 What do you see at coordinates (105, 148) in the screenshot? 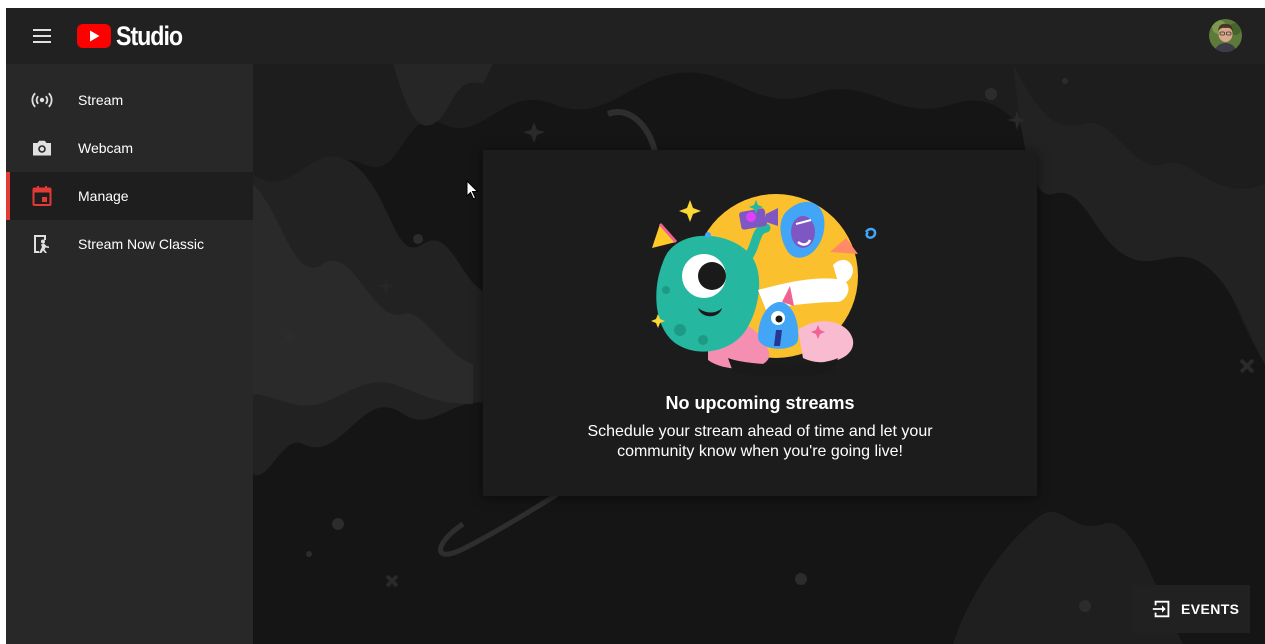
I see `sidebar-item-label: Webcam` at bounding box center [105, 148].